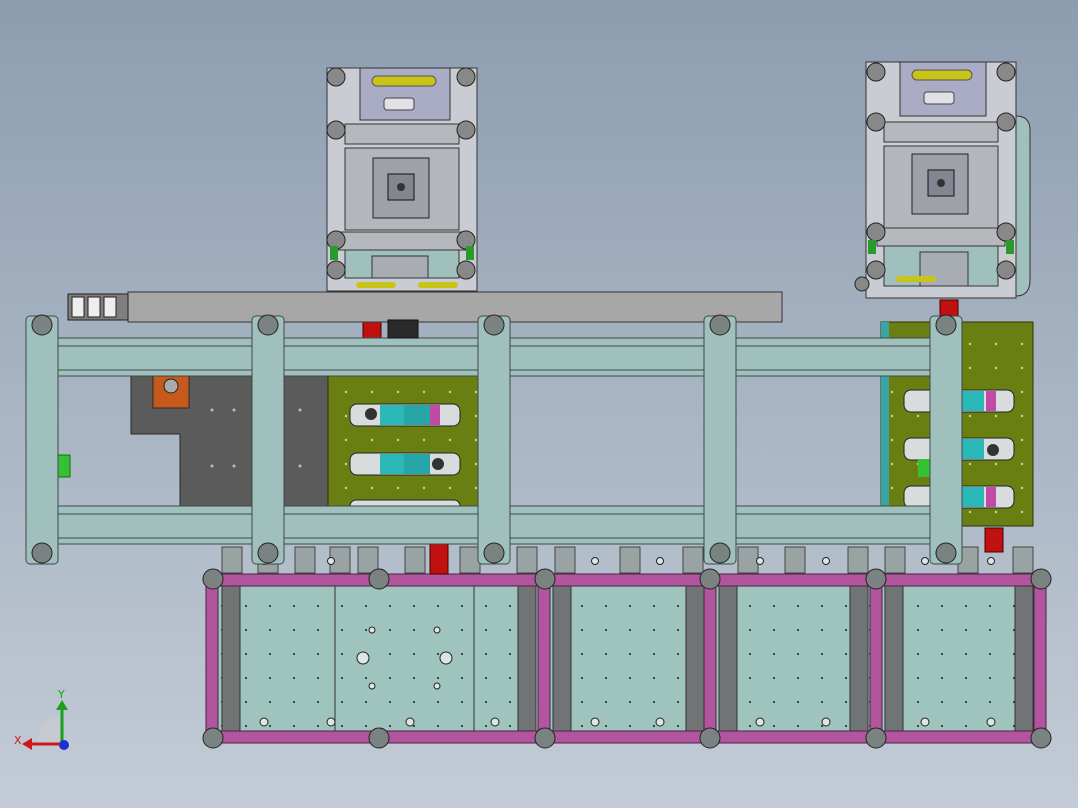 The width and height of the screenshot is (1078, 808). Describe the element at coordinates (942, 180) in the screenshot. I see `right-actuator-head` at that location.